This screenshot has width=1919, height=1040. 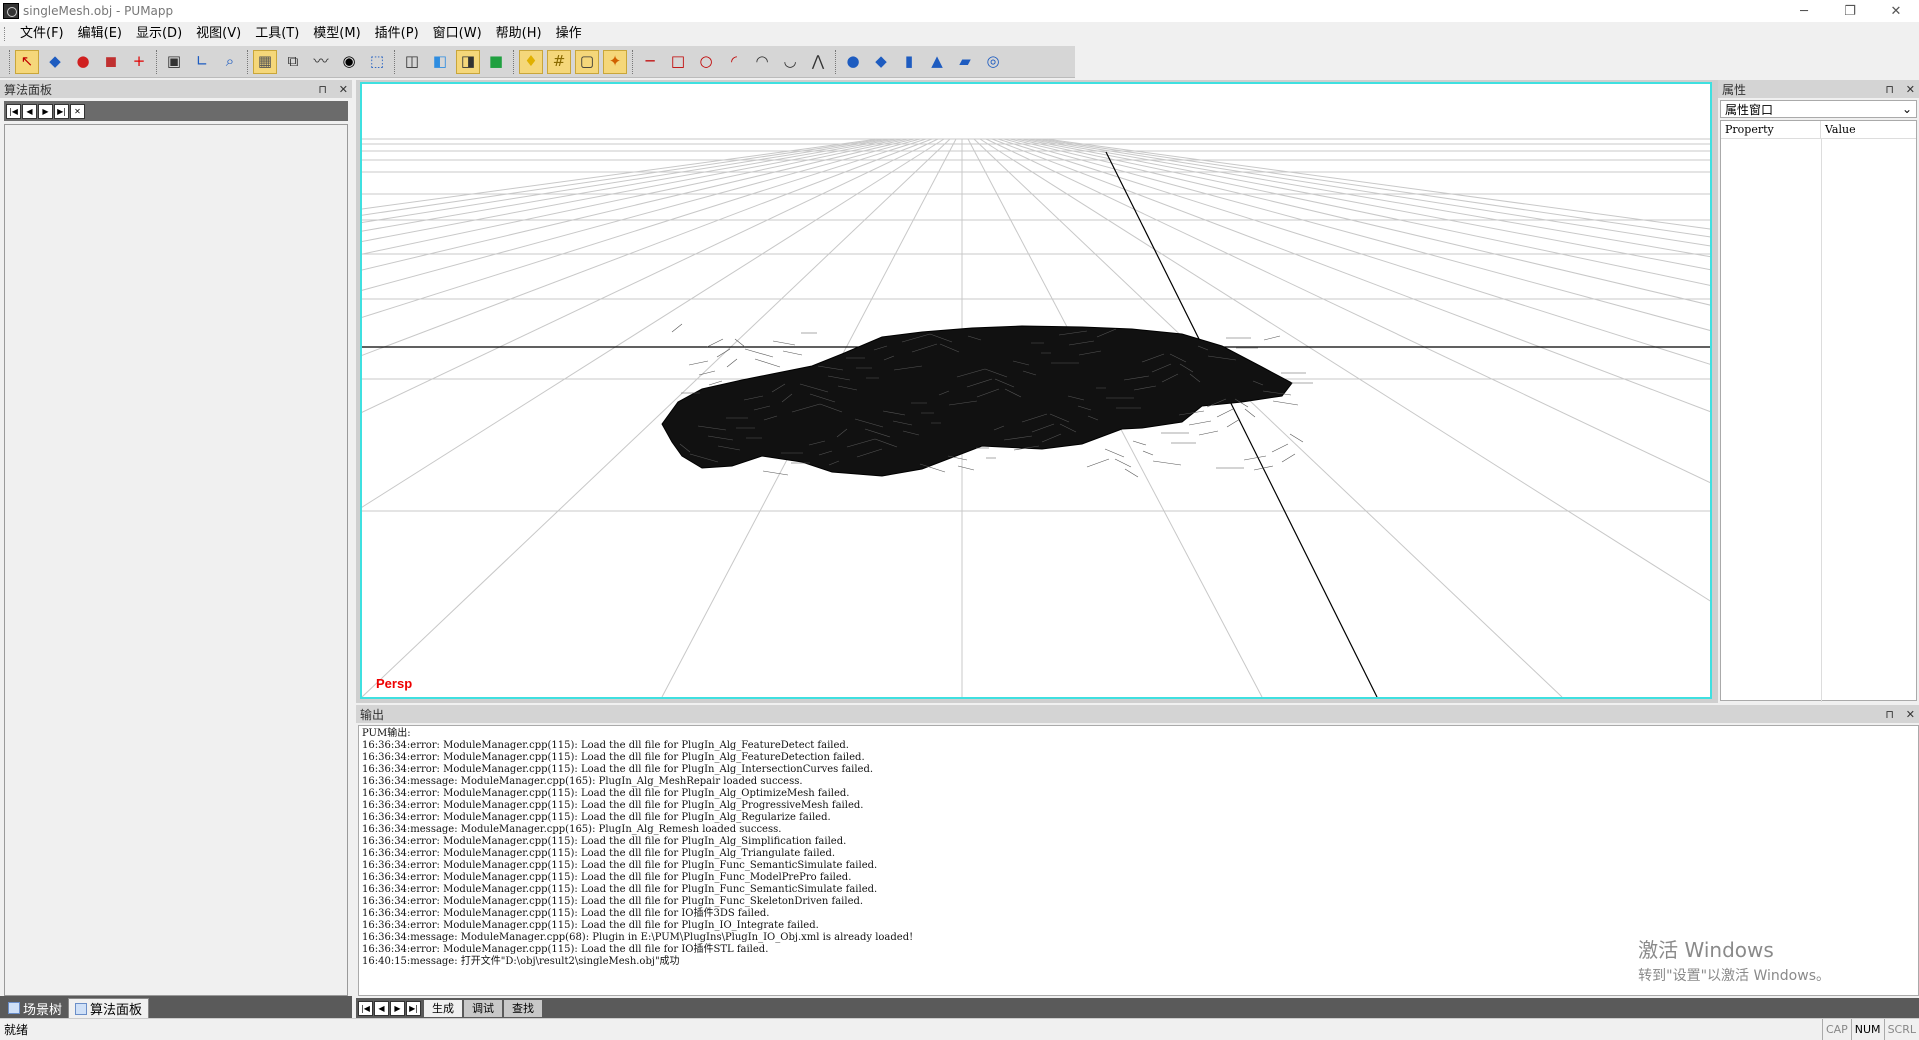 I want to click on value-column-header: Value, so click(x=1840, y=129).